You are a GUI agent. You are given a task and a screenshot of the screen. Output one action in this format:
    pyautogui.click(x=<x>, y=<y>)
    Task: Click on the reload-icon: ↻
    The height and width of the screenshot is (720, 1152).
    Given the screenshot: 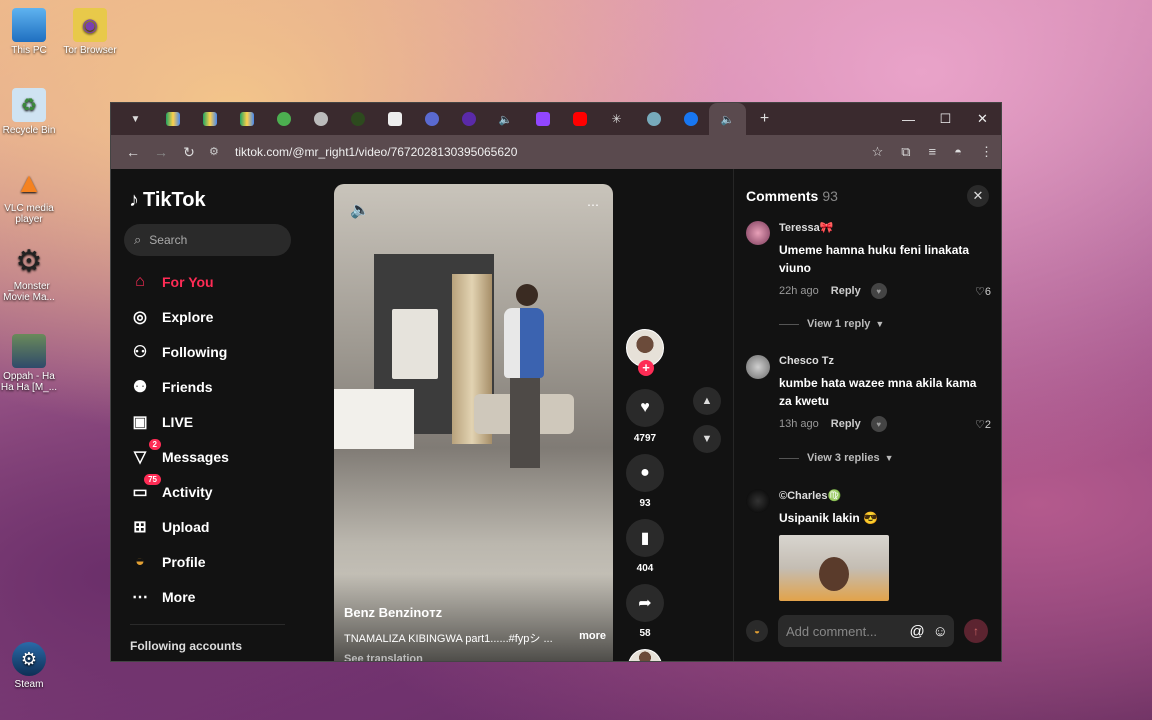 What is the action you would take?
    pyautogui.click(x=189, y=152)
    